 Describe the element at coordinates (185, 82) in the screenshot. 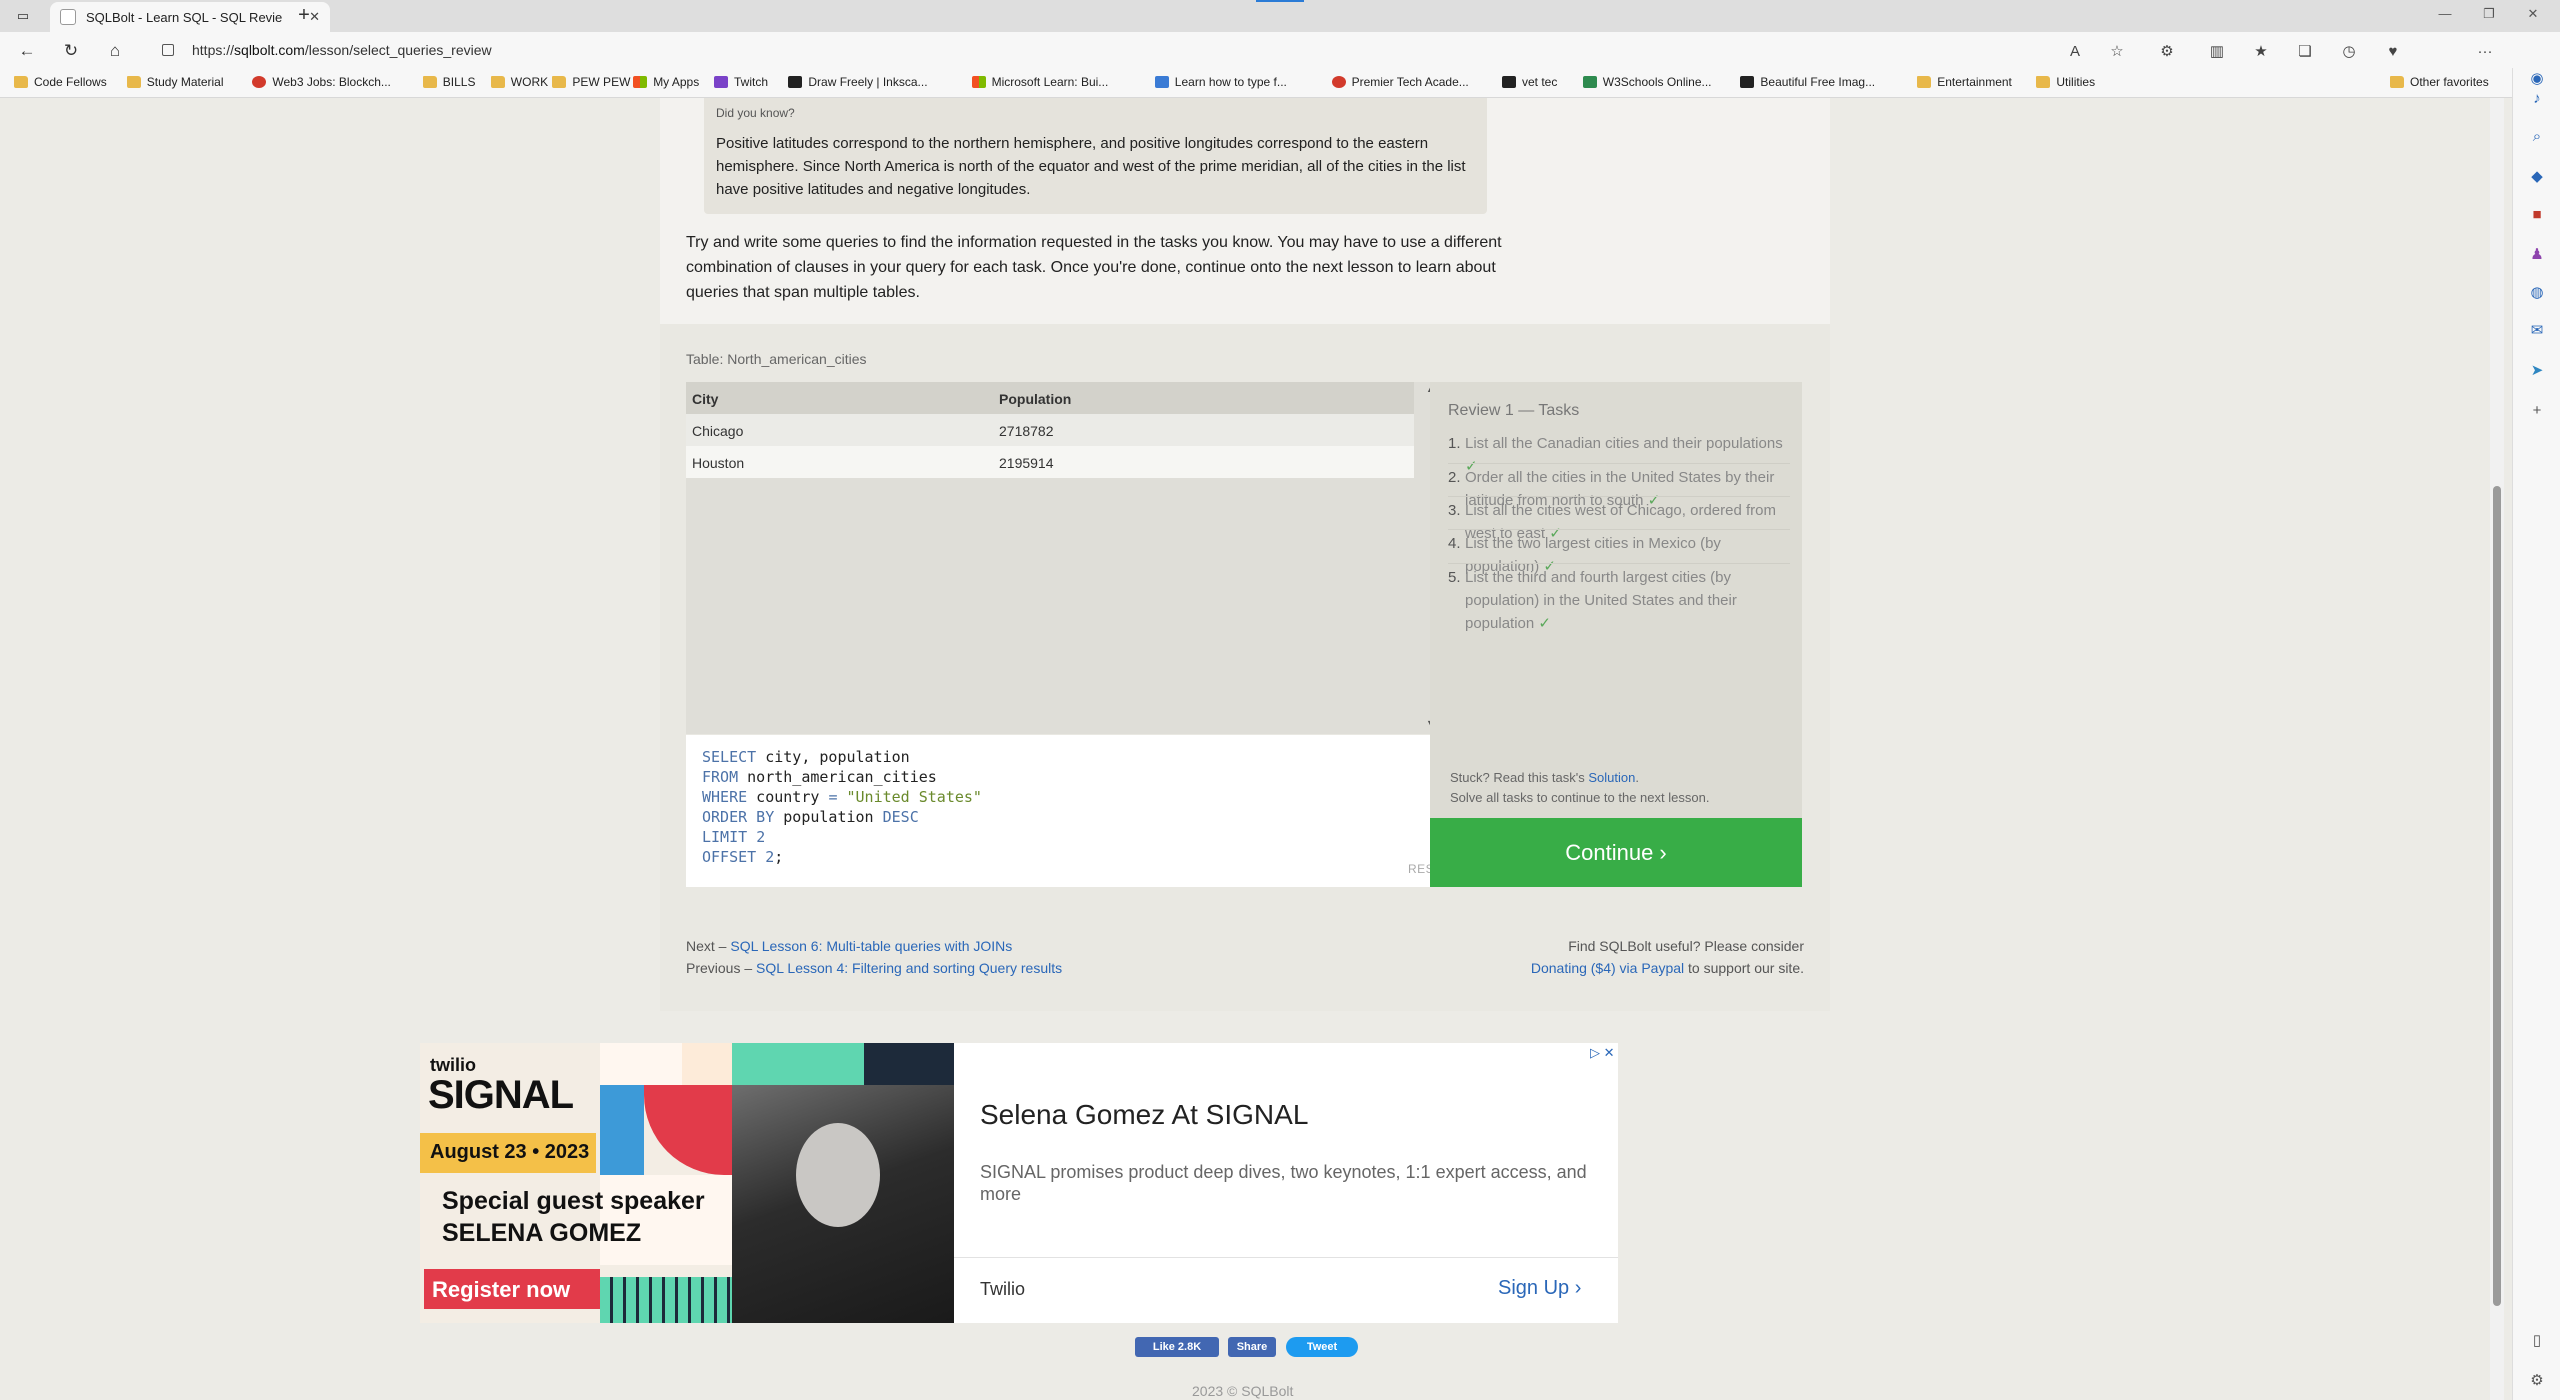

I see `bookmark-label: Study Material` at that location.